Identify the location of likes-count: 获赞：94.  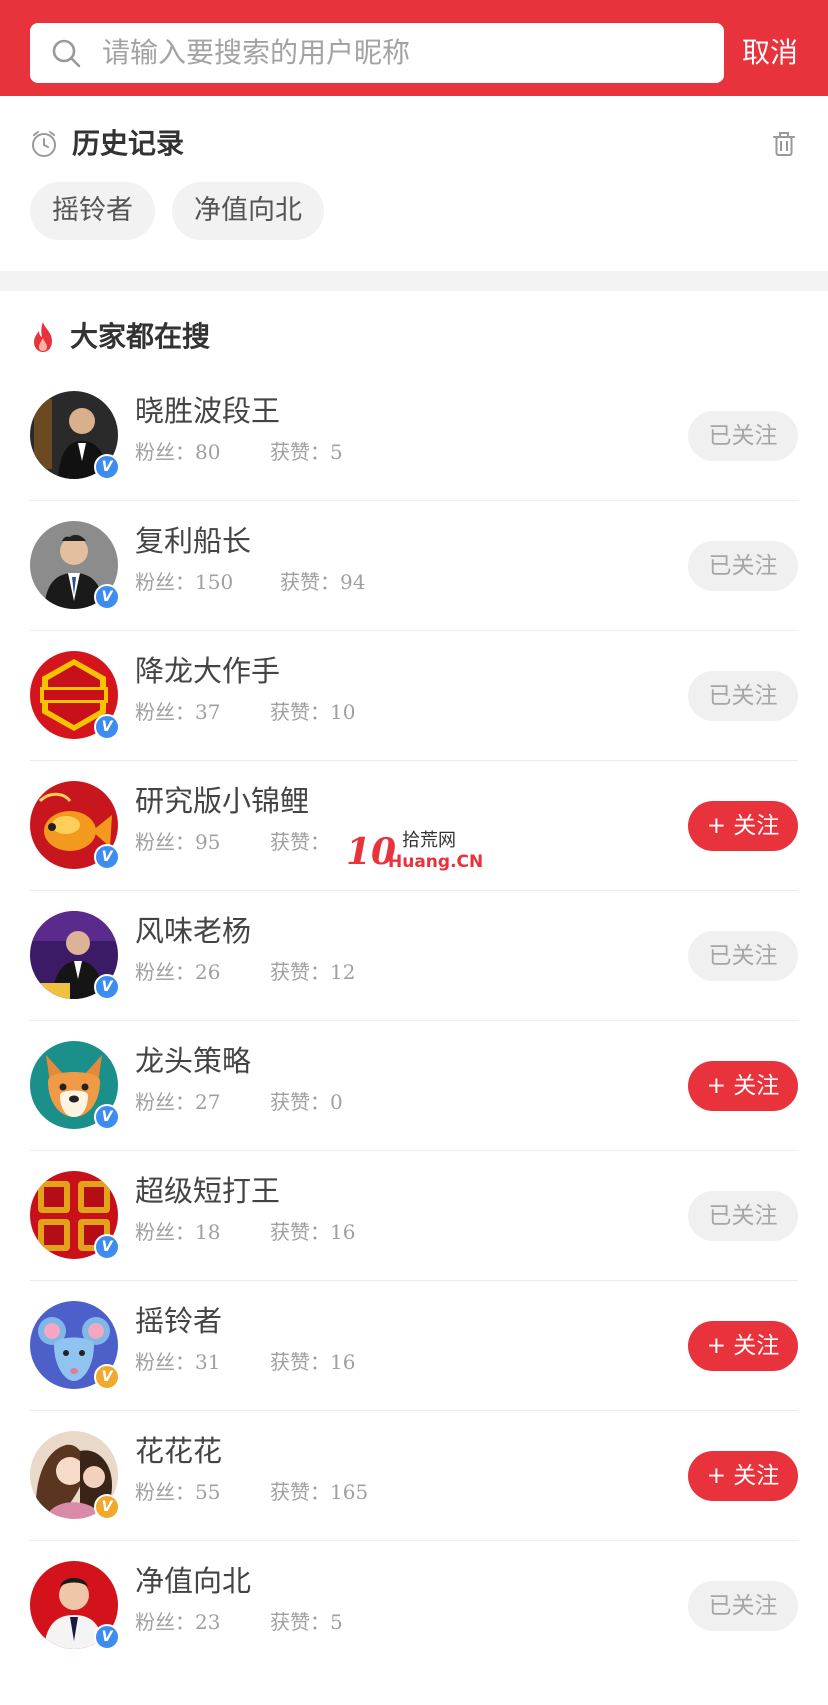
(323, 582).